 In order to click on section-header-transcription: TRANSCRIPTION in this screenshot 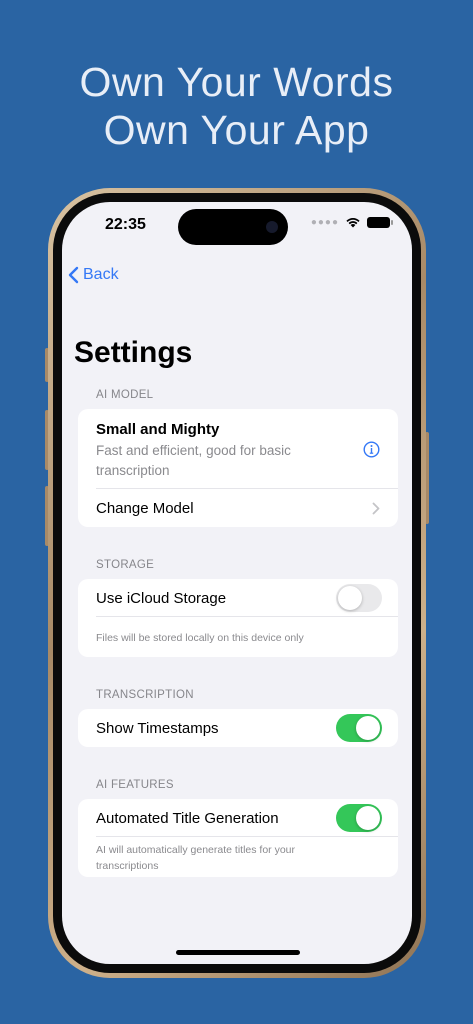, I will do `click(145, 695)`.